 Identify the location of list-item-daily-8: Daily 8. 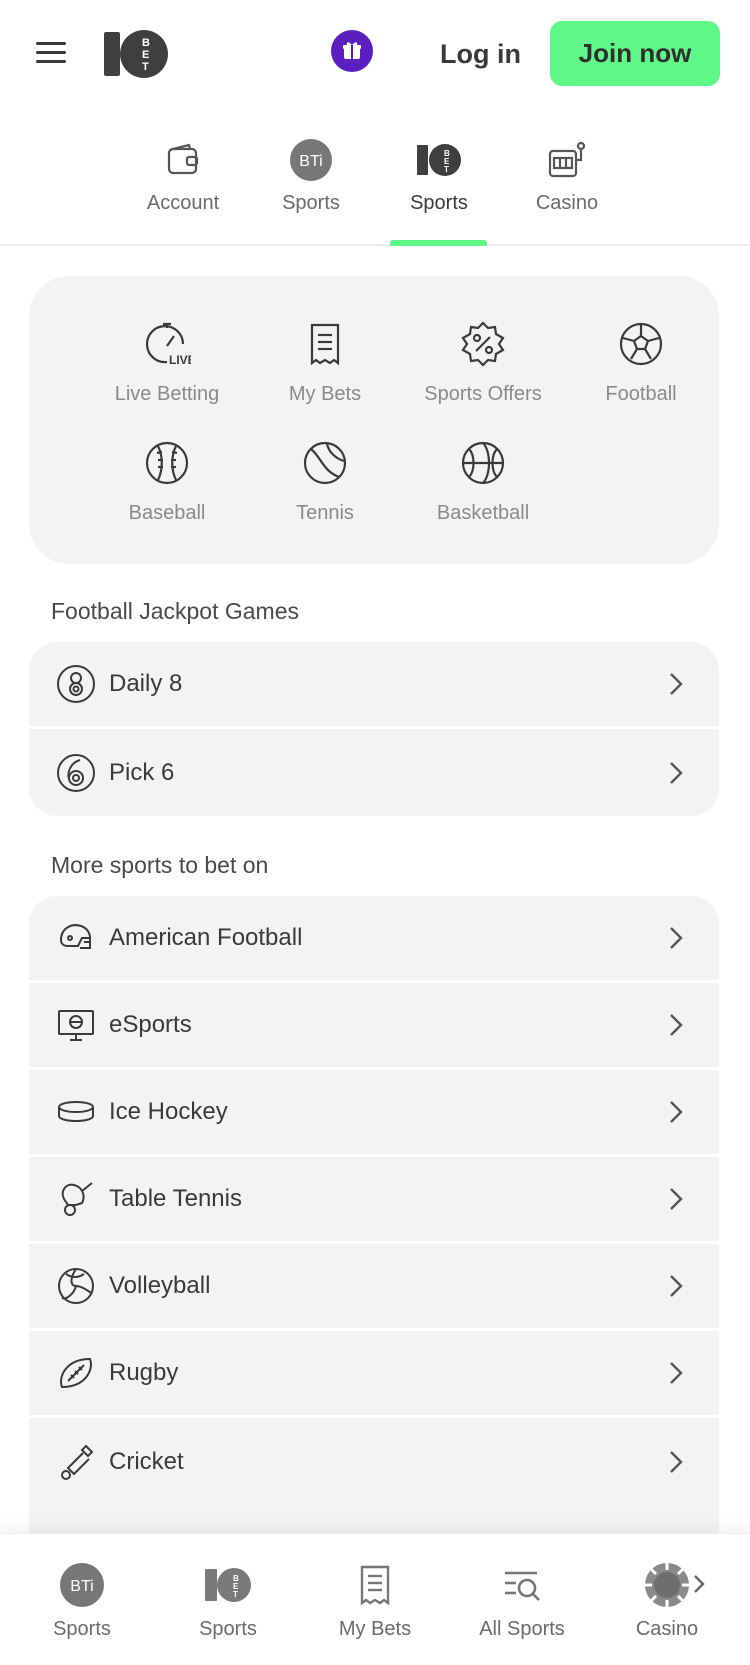
(374, 685).